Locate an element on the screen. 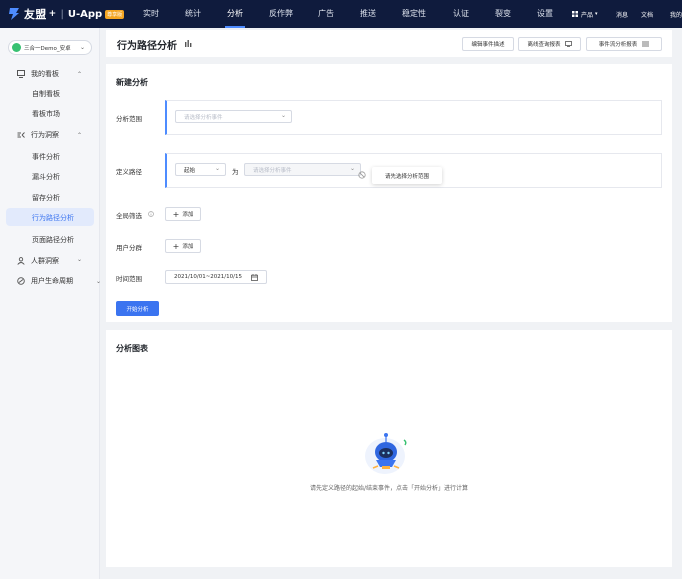 The width and height of the screenshot is (682, 579). sidebar-group-crowd-insight: 人群洞察 ⌄ is located at coordinates (49, 261).